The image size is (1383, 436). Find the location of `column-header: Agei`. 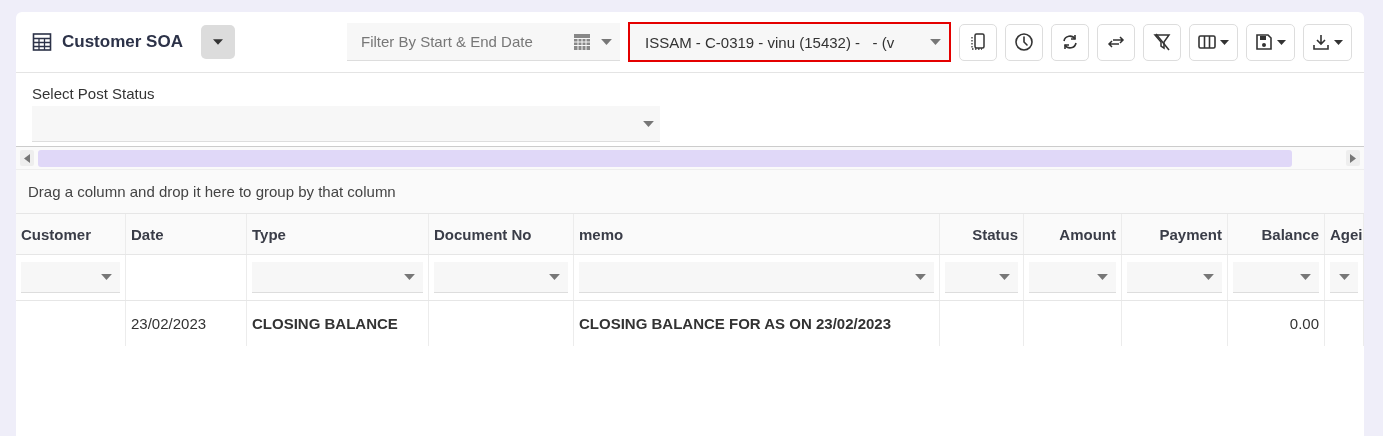

column-header: Agei is located at coordinates (1344, 234).